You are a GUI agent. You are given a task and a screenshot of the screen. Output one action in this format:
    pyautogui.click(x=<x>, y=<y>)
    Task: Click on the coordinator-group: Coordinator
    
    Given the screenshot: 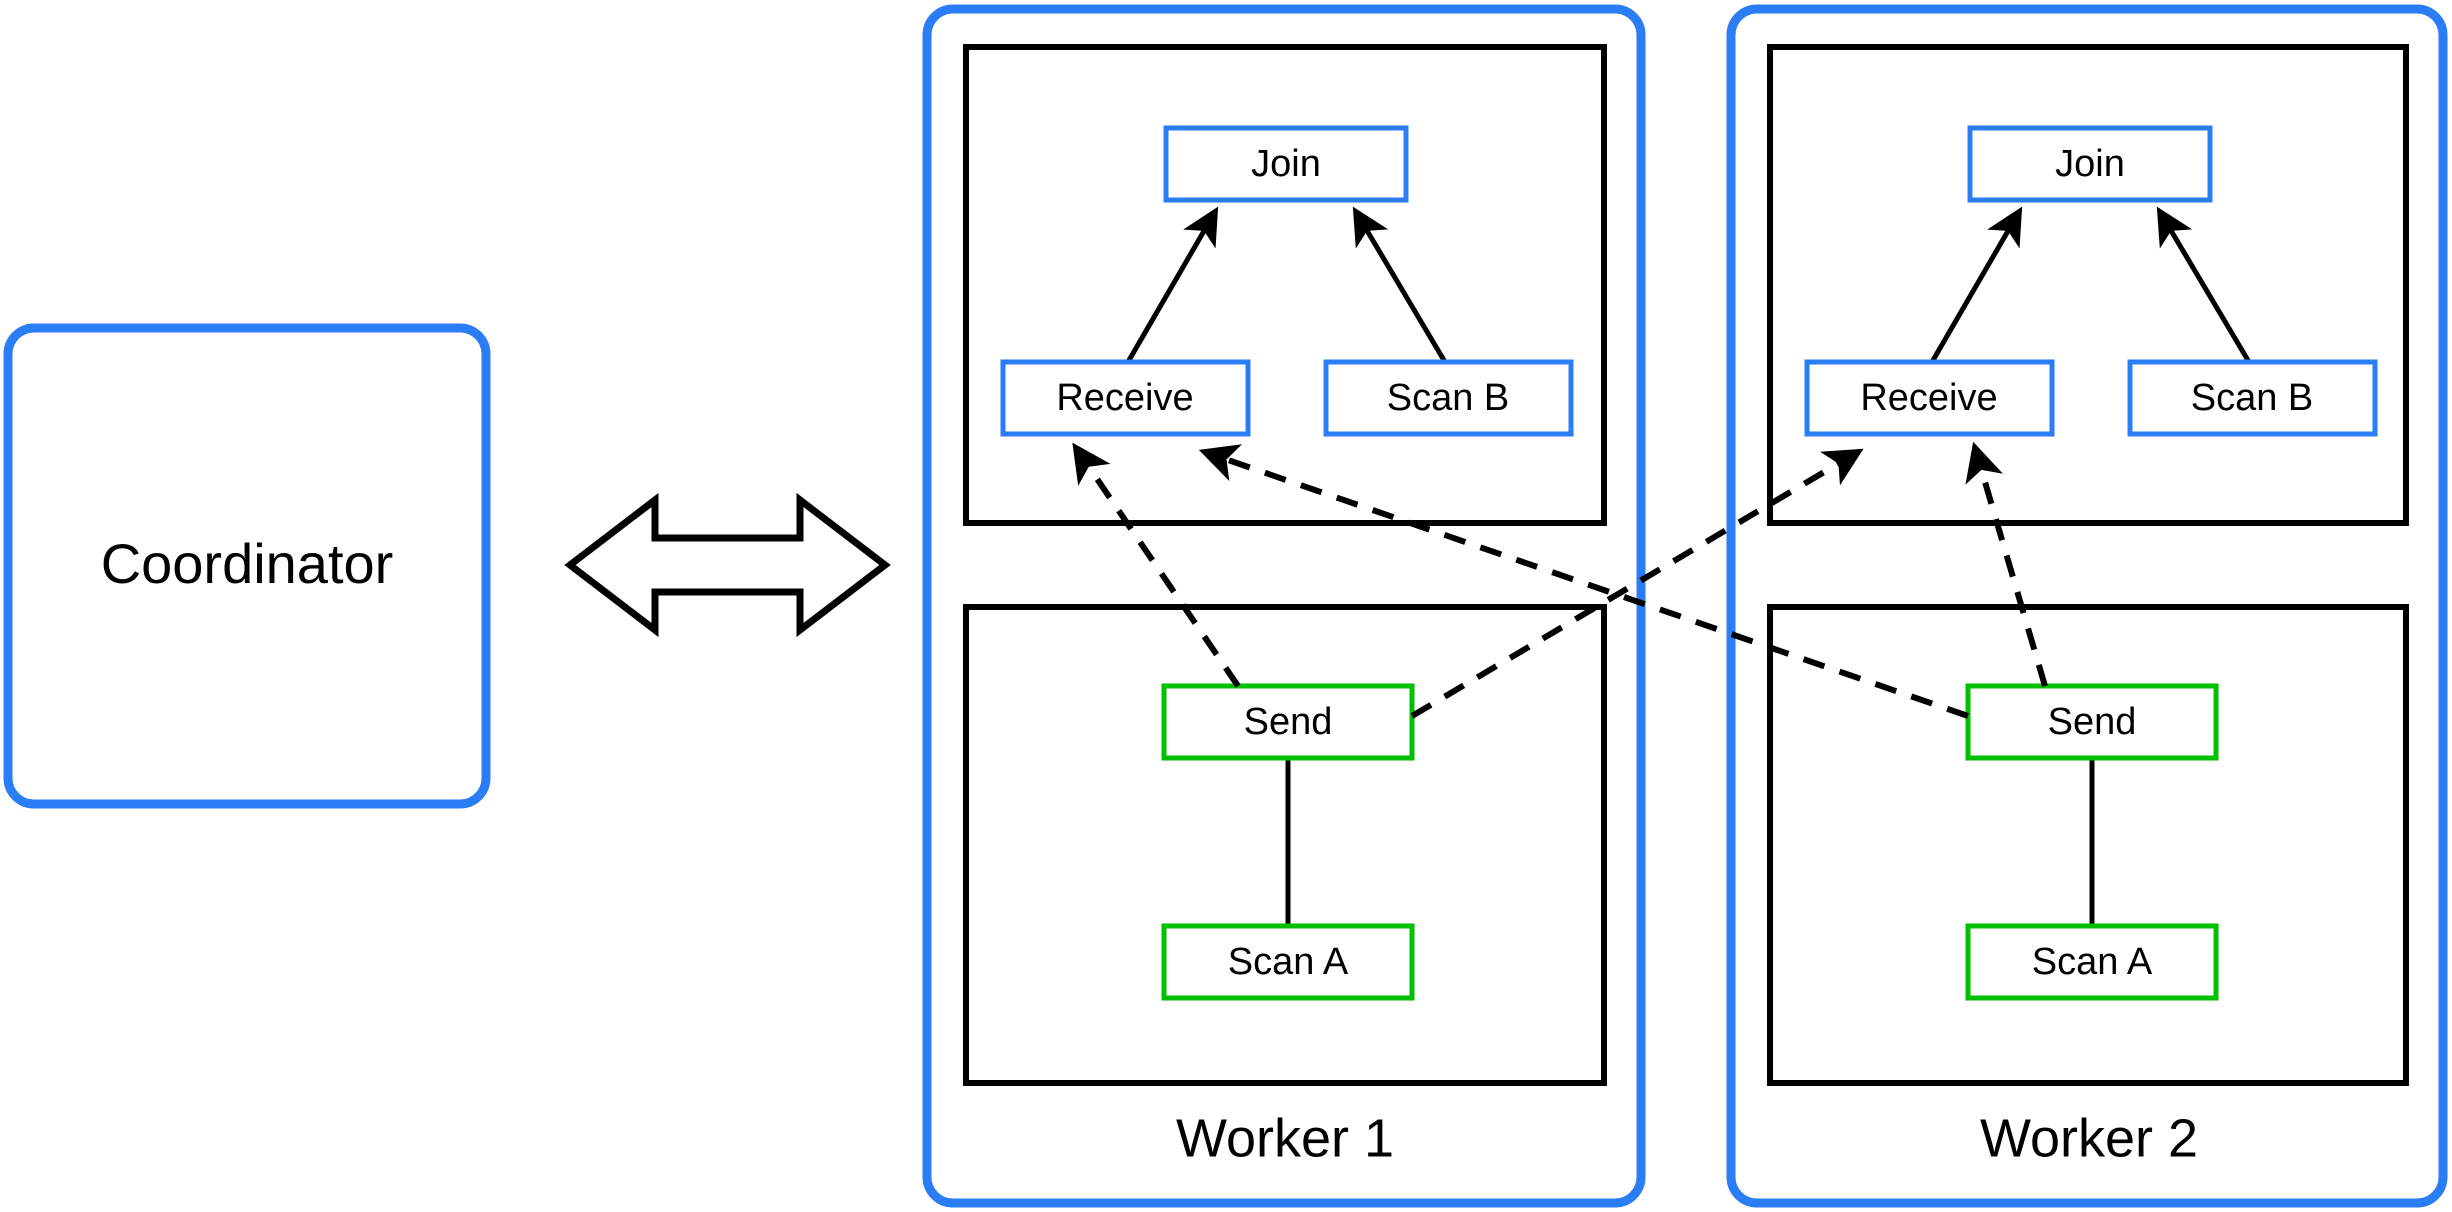 What is the action you would take?
    pyautogui.click(x=247, y=566)
    